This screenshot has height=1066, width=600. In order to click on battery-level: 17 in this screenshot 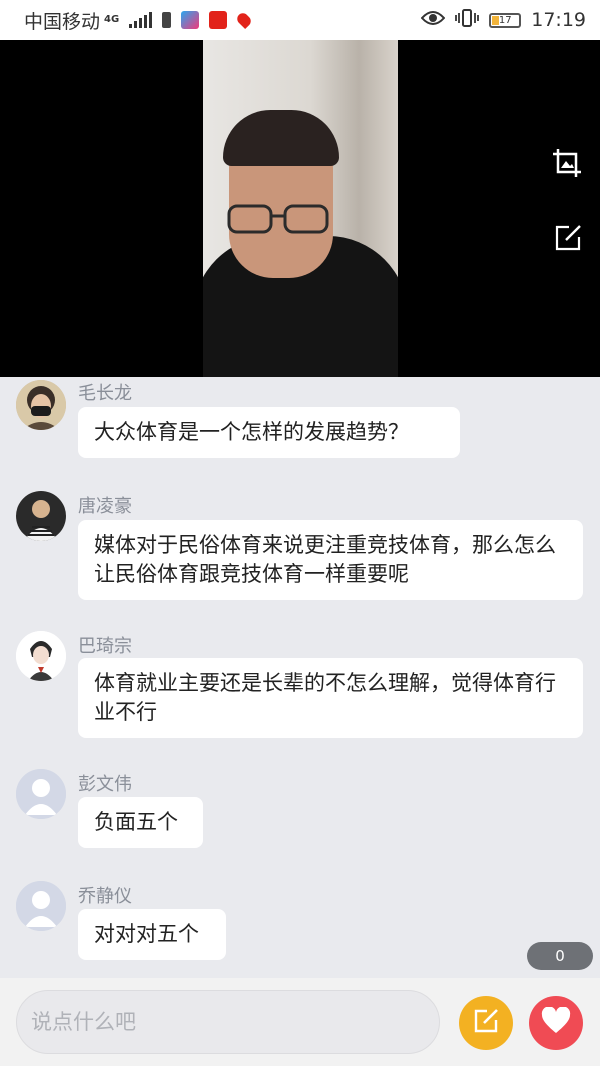, I will do `click(505, 20)`.